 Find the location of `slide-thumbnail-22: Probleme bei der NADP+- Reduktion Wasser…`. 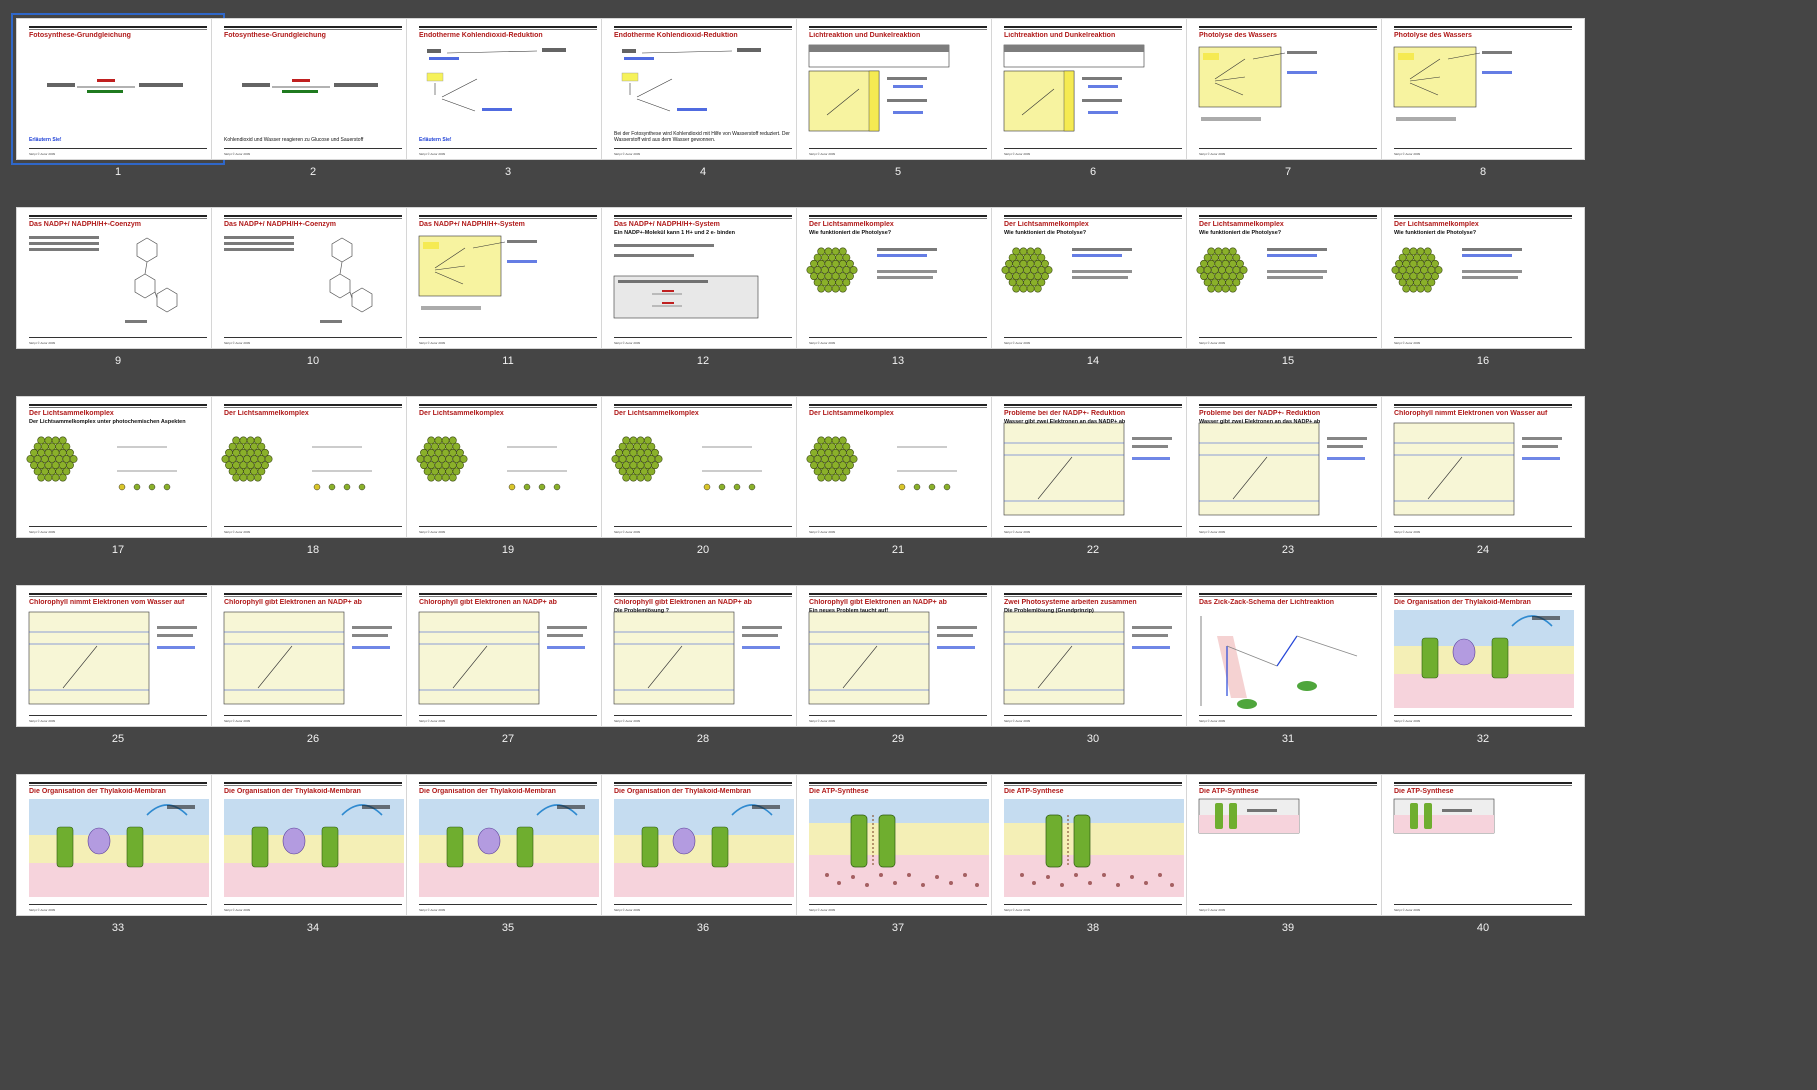

slide-thumbnail-22: Probleme bei der NADP+- Reduktion Wasser… is located at coordinates (1093, 467).